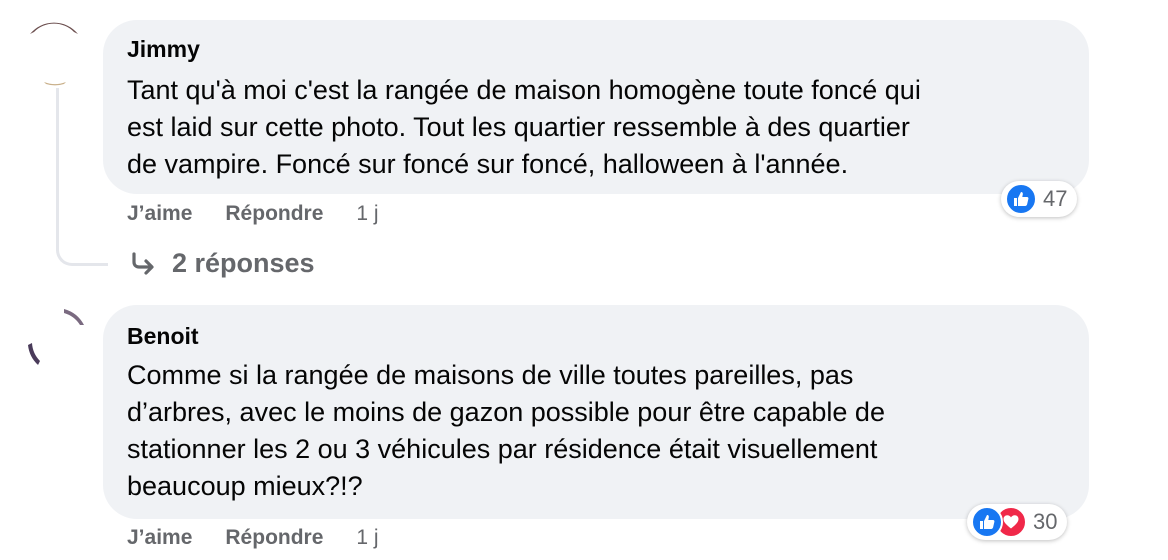 The image size is (1168, 560). Describe the element at coordinates (245, 486) in the screenshot. I see `comment-line: beaucoup mieux?!?` at that location.